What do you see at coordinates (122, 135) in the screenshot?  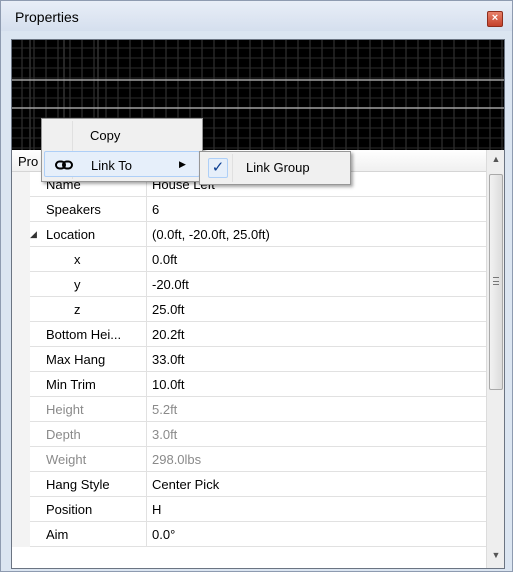 I see `menu-item-copy: Copy` at bounding box center [122, 135].